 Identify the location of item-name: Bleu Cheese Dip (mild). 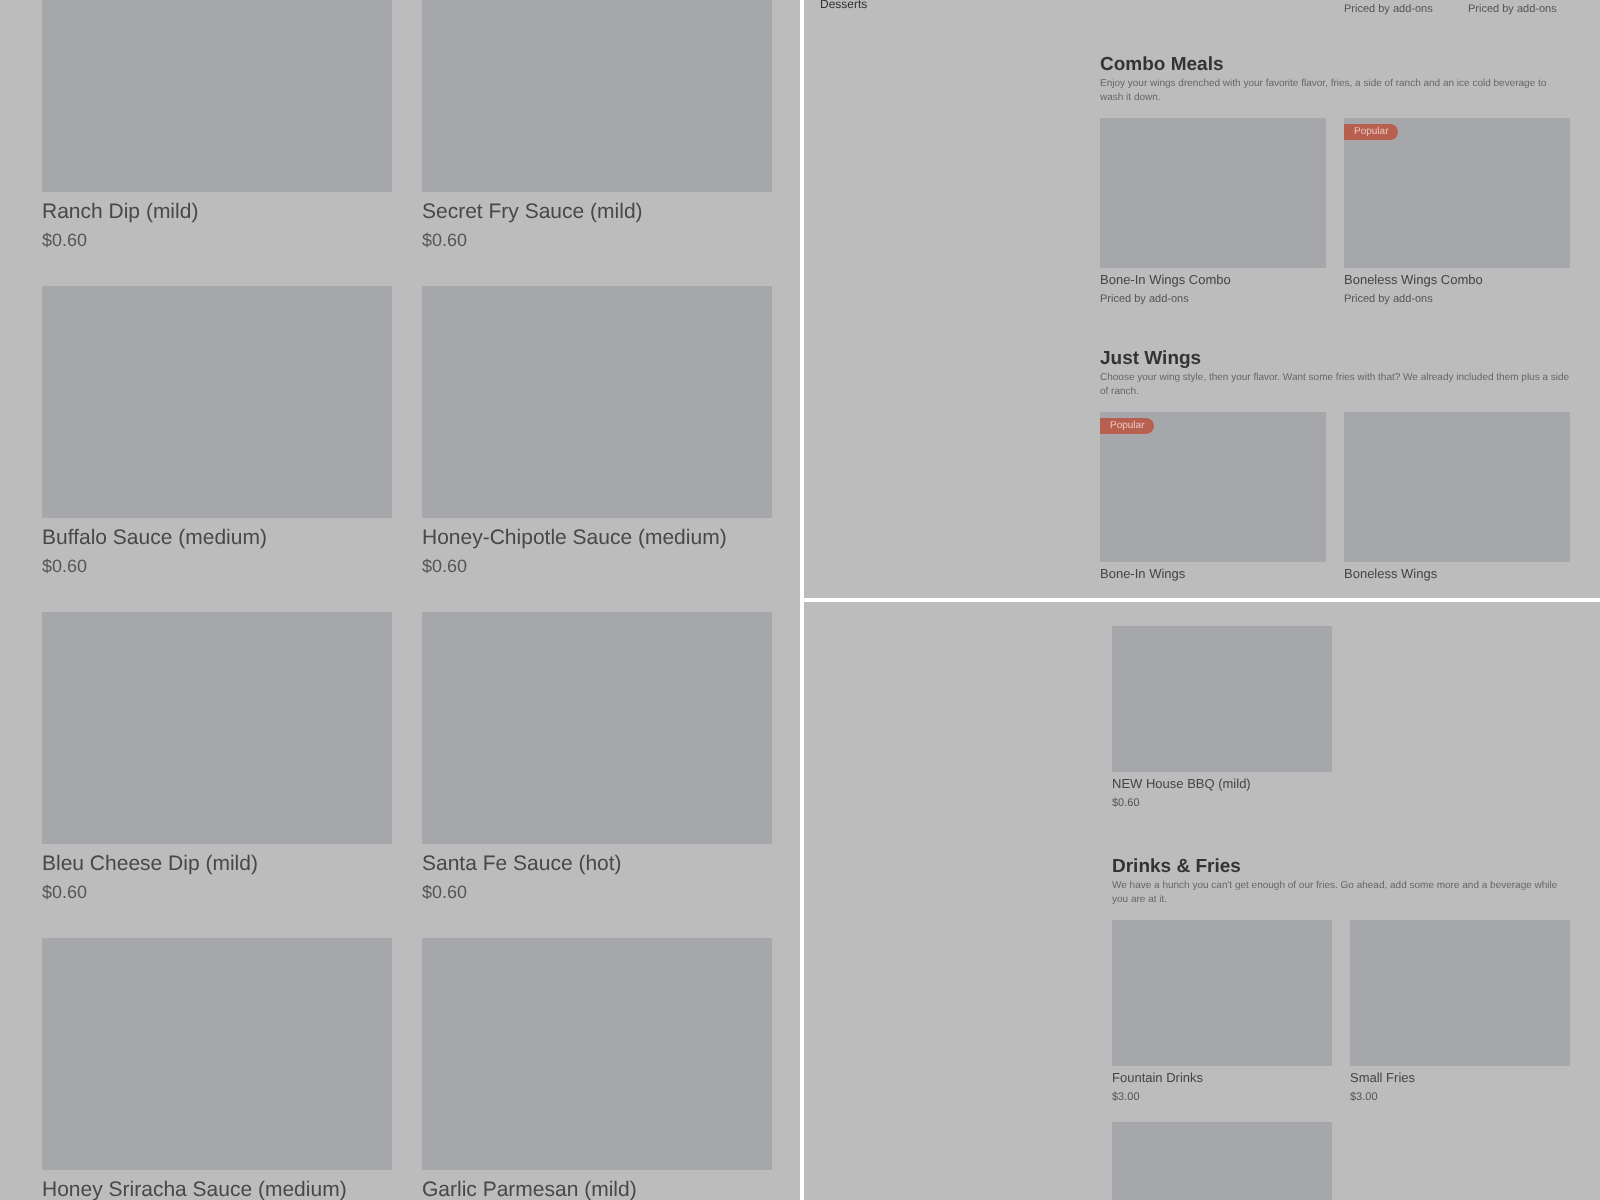
(151, 865).